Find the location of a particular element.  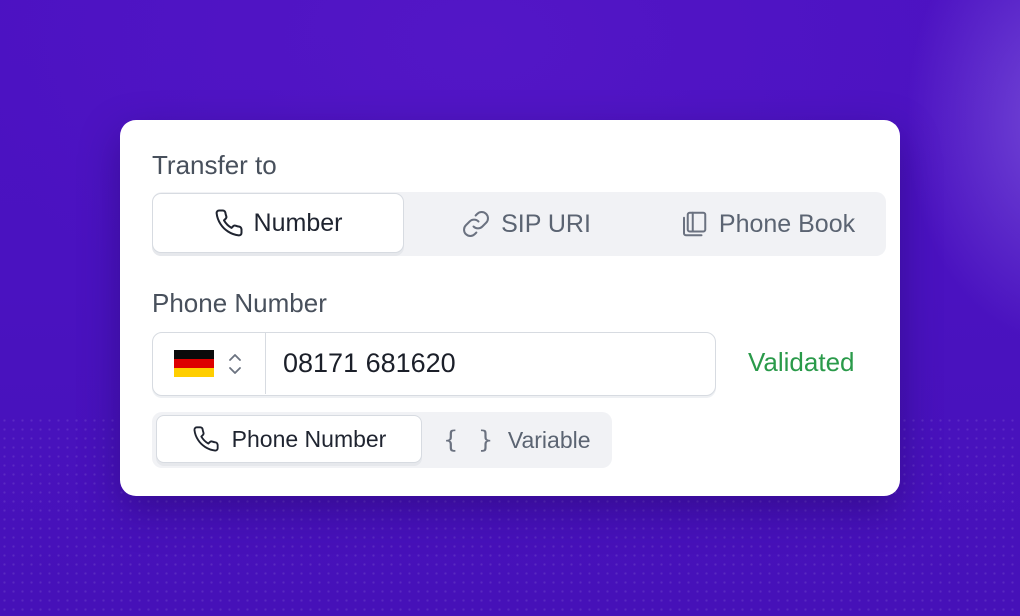

tab-sip-uri: SIP URI is located at coordinates (526, 224).